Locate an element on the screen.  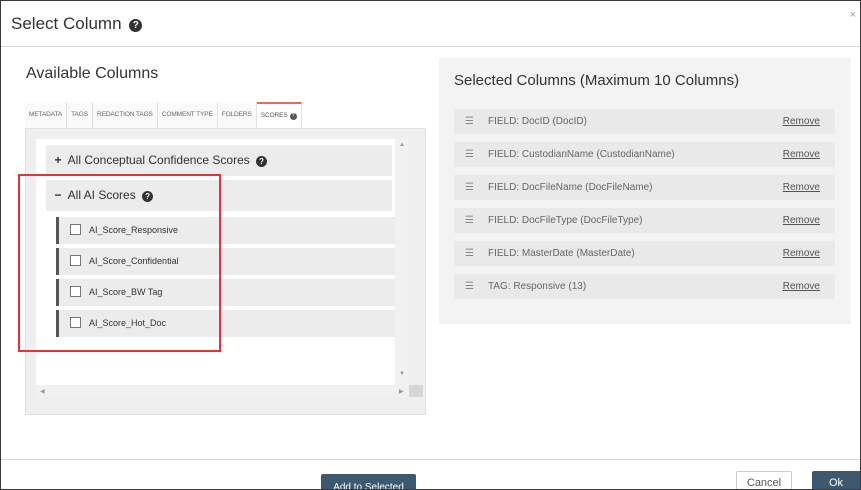
selected-row-label: FIELD: DocID (DocID) is located at coordinates (537, 121).